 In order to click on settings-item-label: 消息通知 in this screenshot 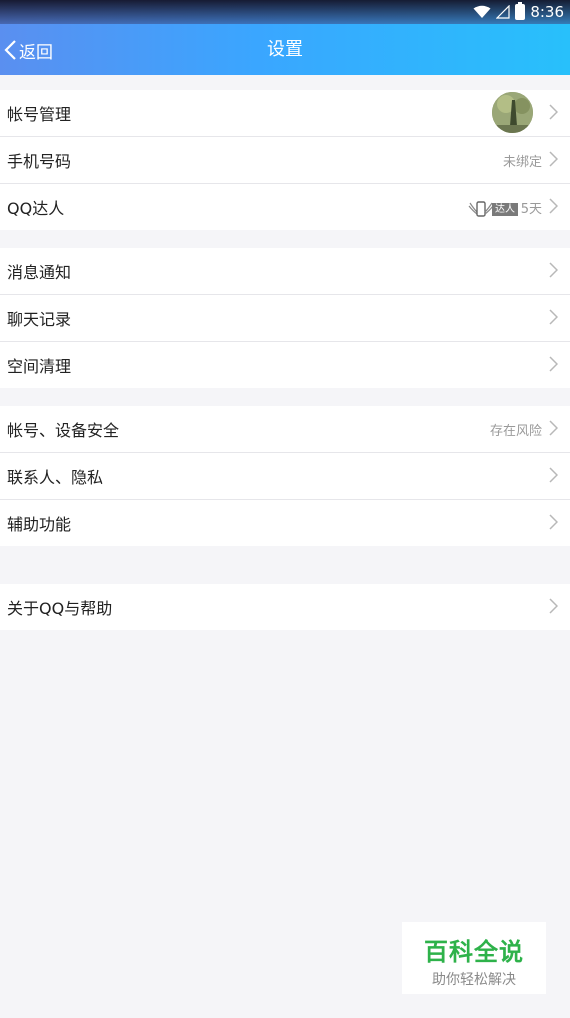, I will do `click(39, 272)`.